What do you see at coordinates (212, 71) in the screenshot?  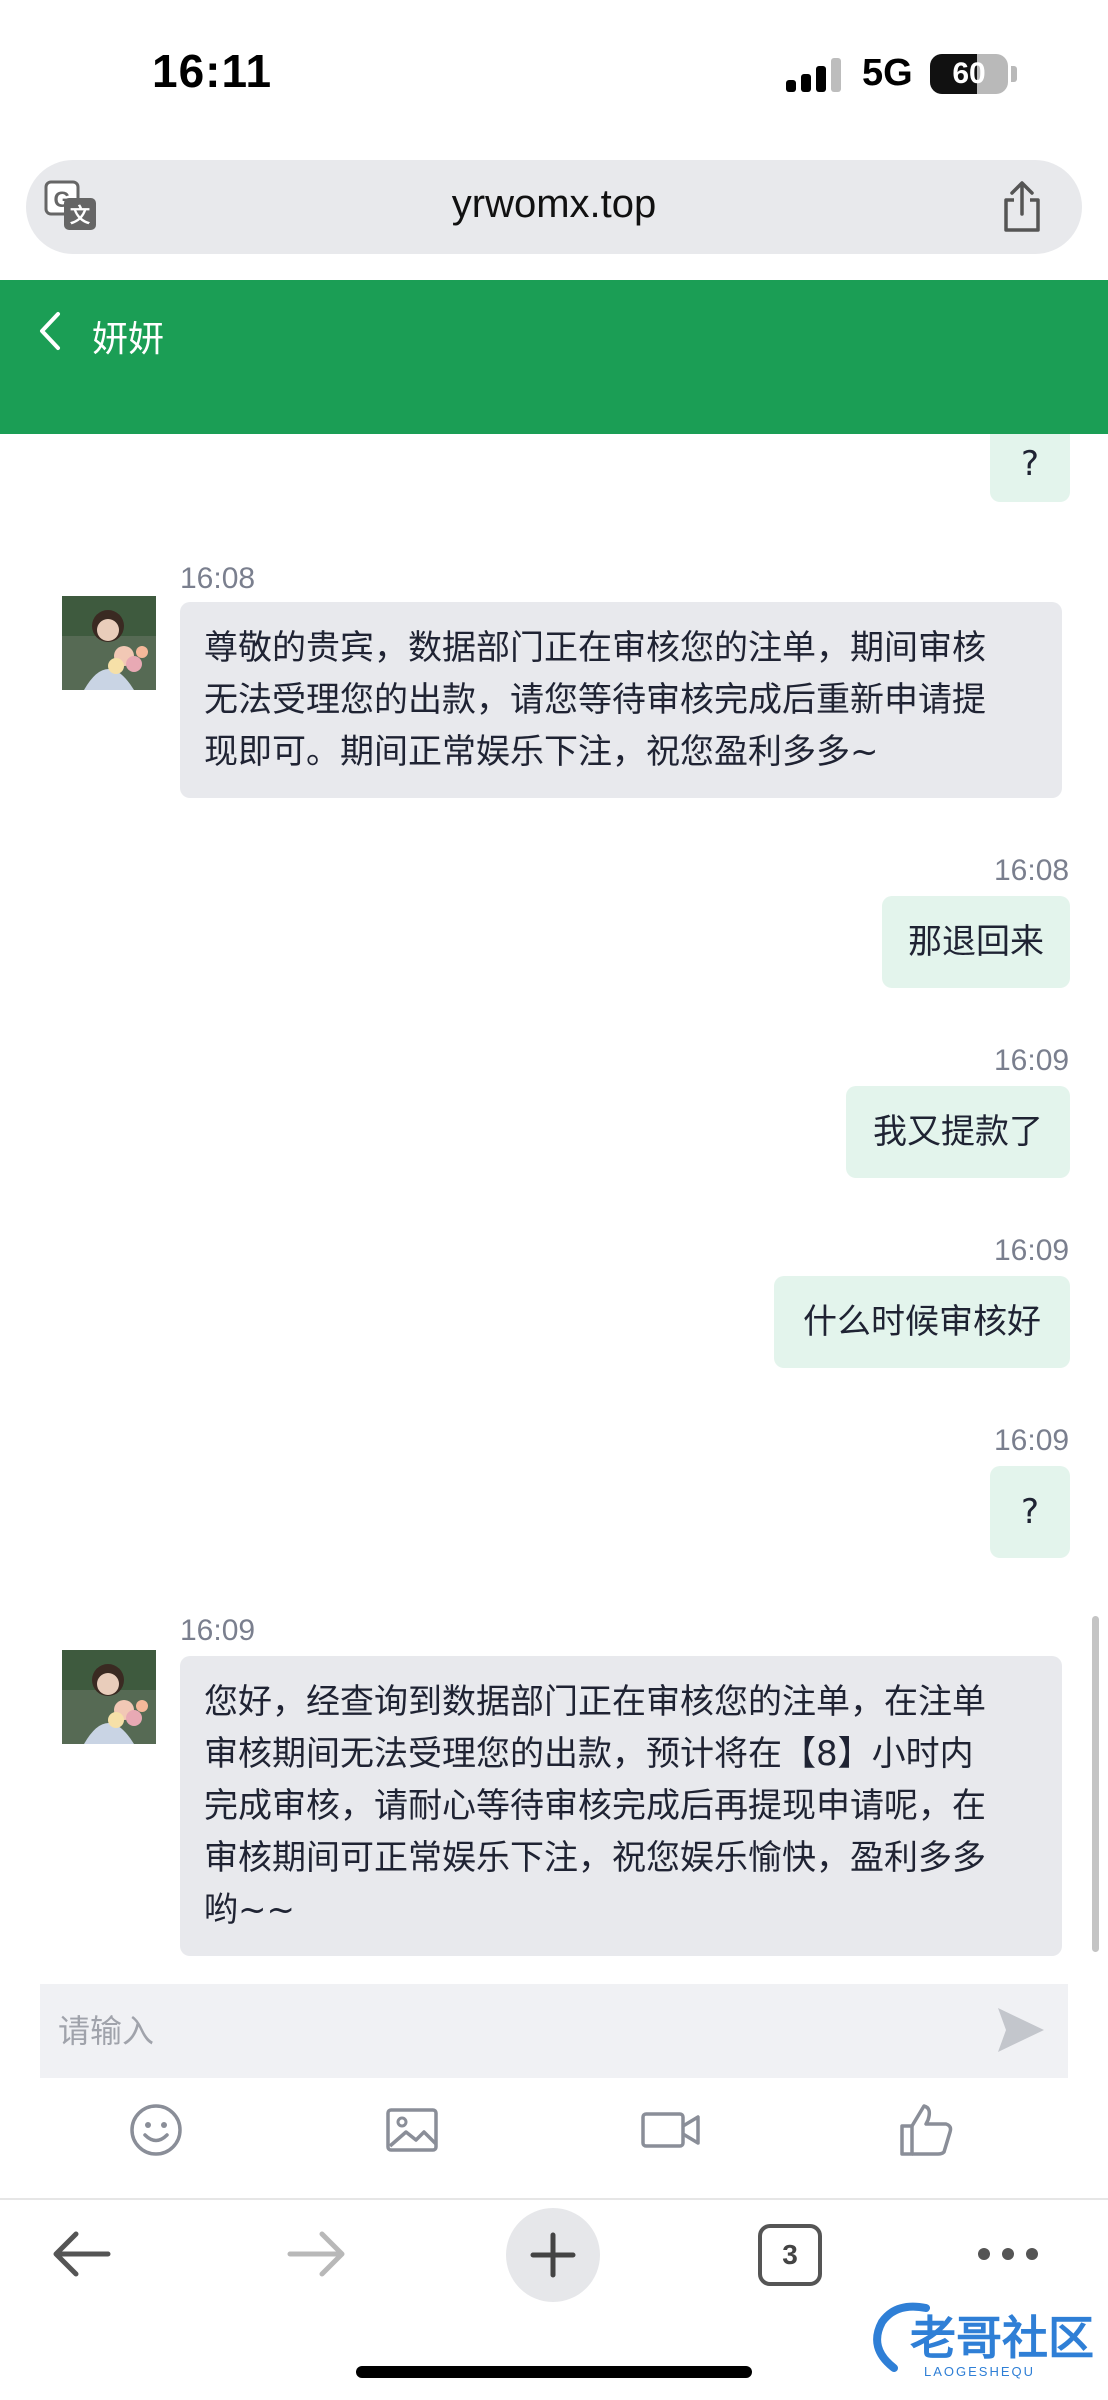 I see `status-time: 16:11` at bounding box center [212, 71].